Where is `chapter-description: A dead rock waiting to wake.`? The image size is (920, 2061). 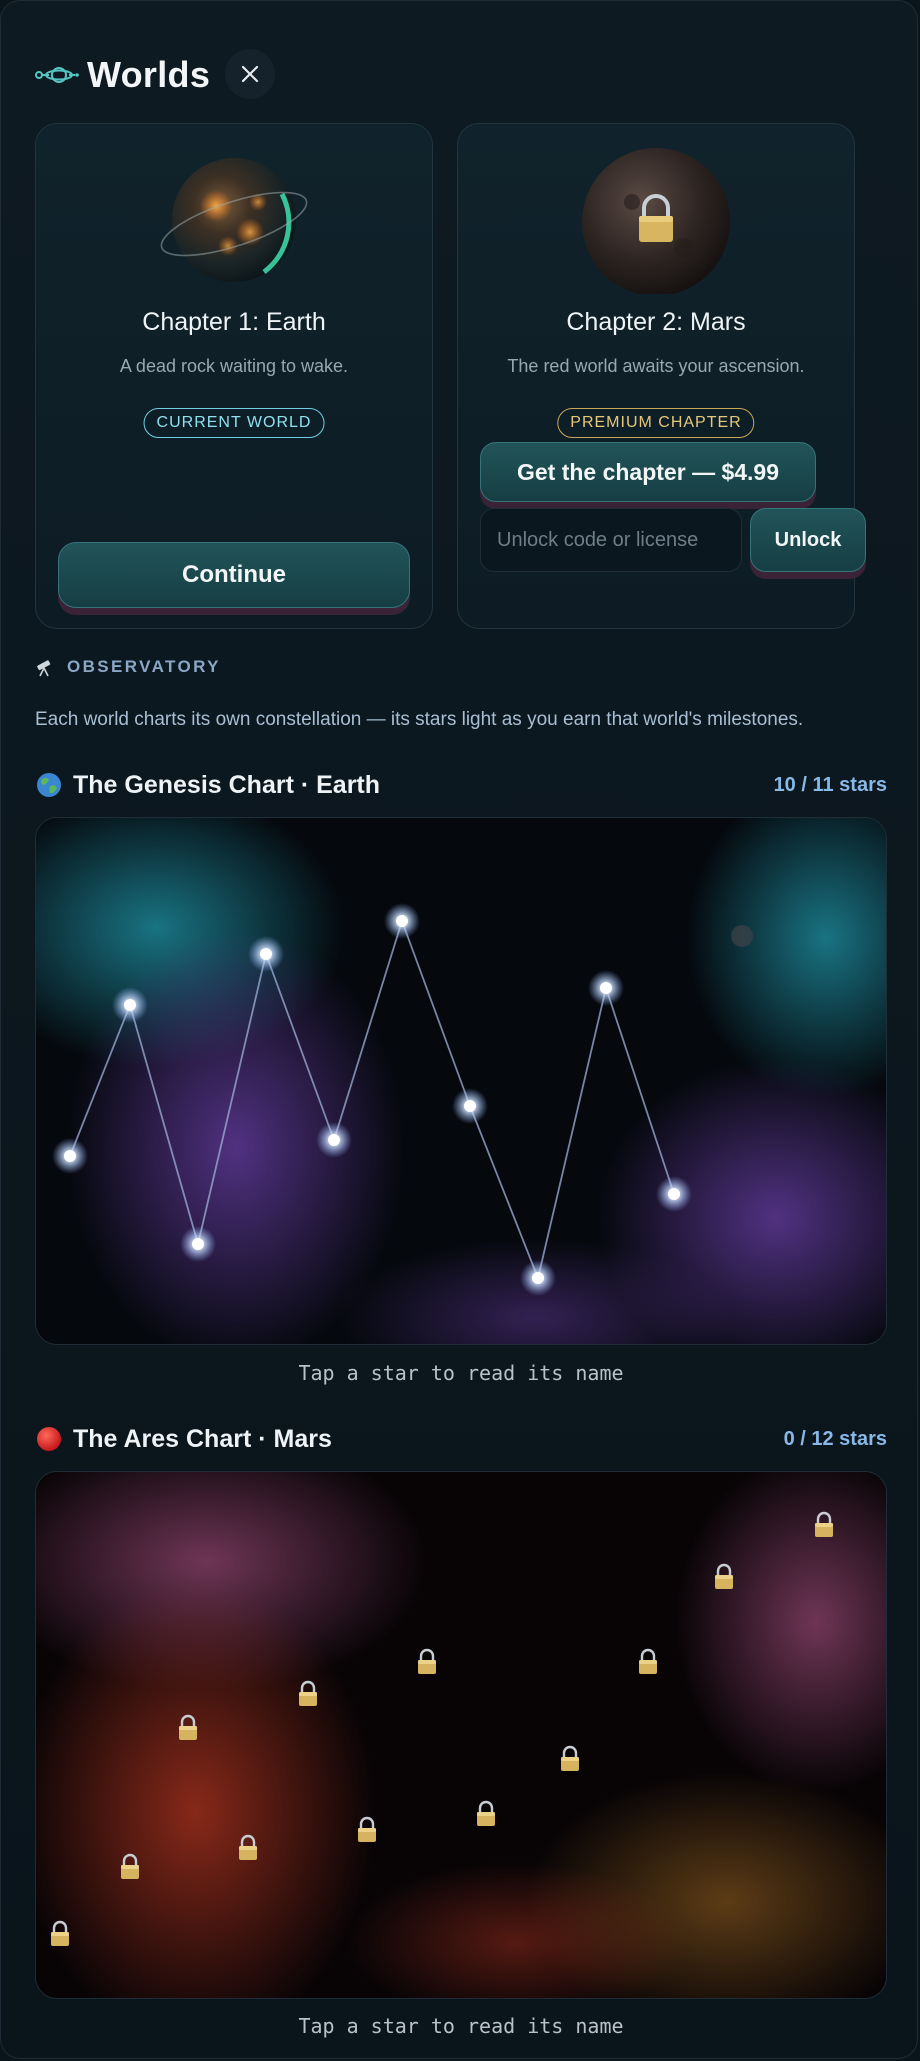
chapter-description: A dead rock waiting to wake. is located at coordinates (234, 366).